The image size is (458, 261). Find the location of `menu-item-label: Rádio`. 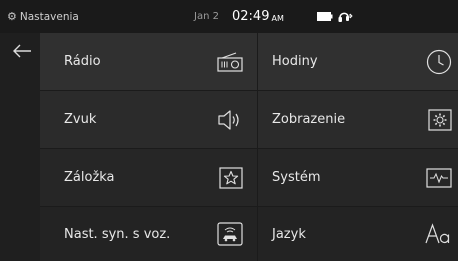

menu-item-label: Rádio is located at coordinates (82, 61).